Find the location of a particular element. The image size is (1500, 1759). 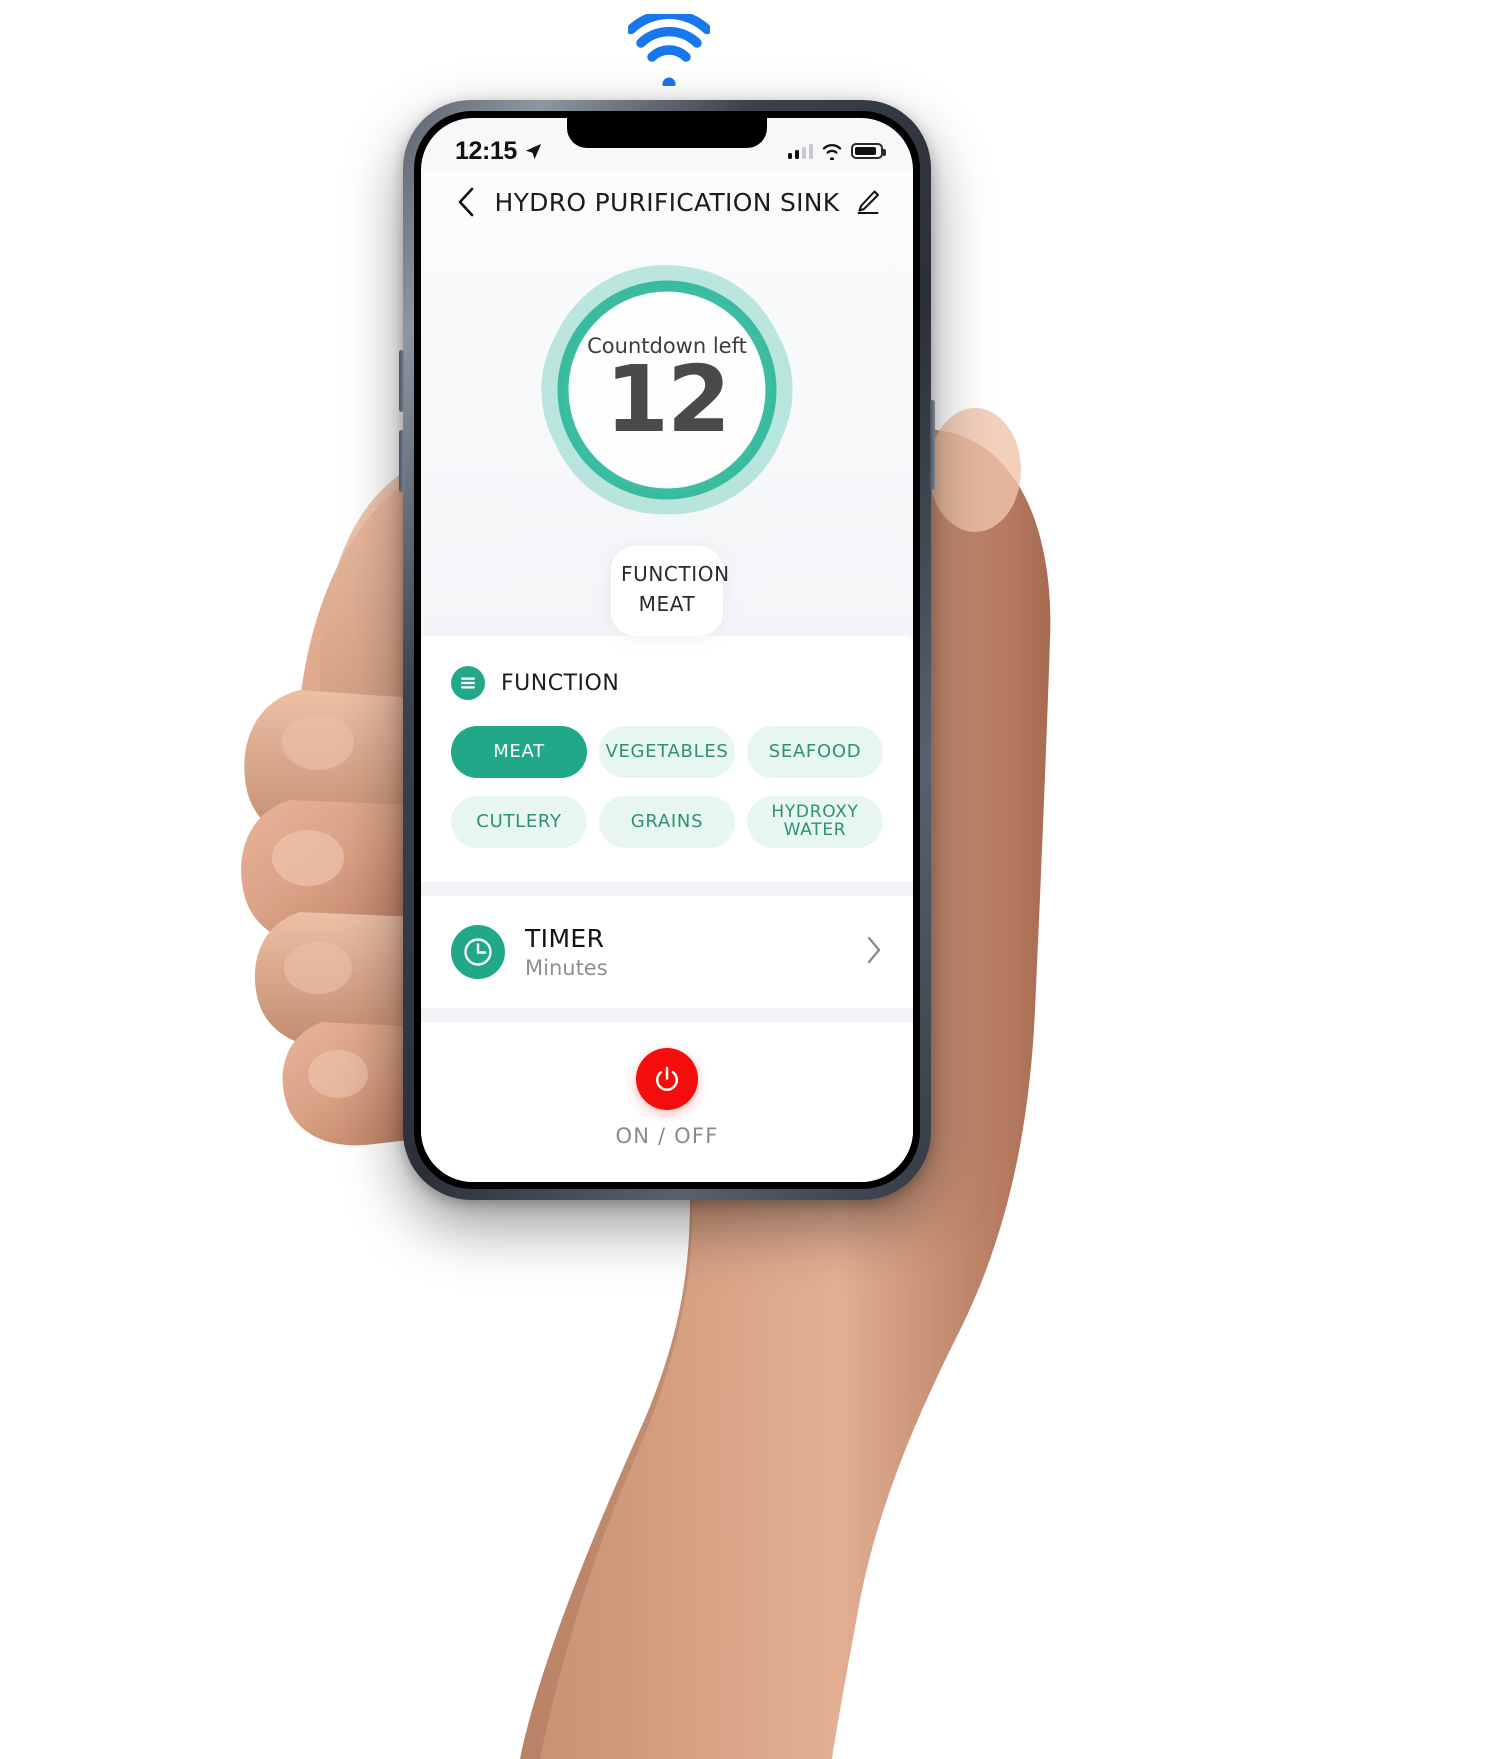

pencil-edit-icon is located at coordinates (868, 202).